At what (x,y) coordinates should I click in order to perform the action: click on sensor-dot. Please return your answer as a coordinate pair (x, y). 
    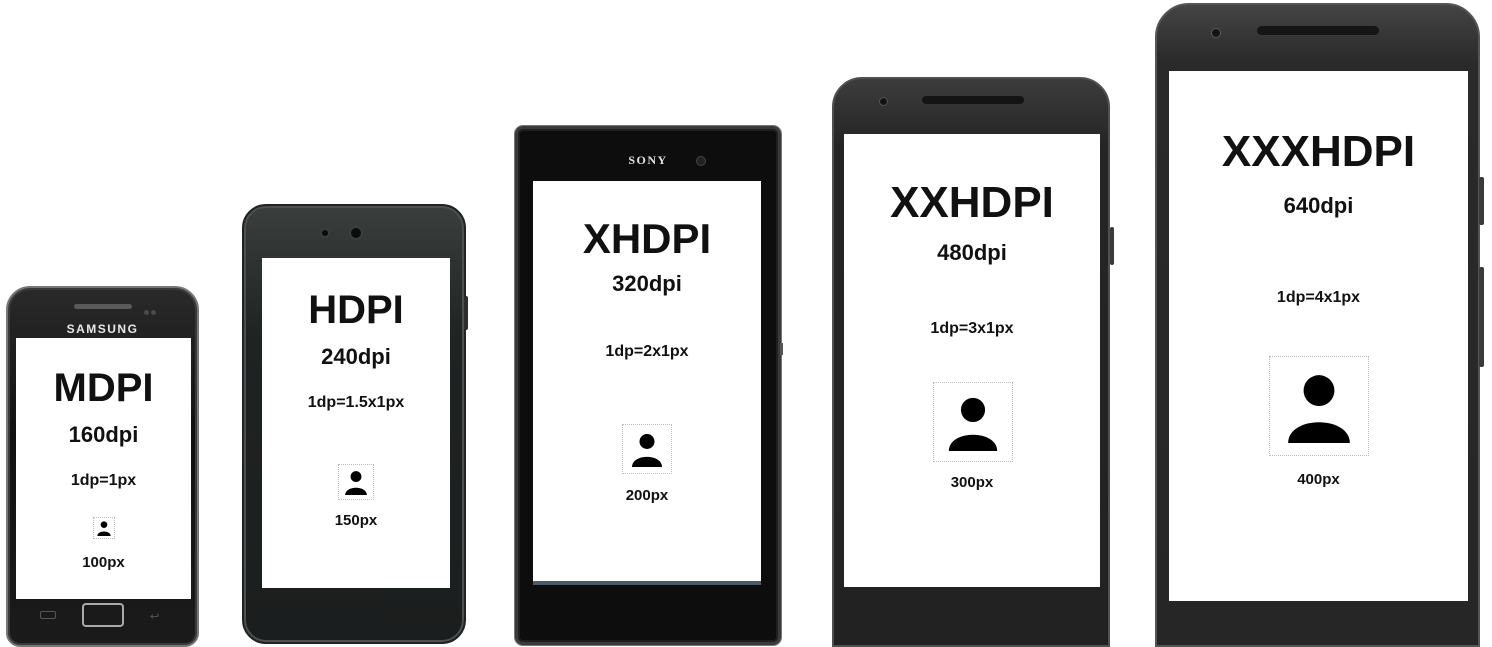
    Looking at the image, I should click on (325, 233).